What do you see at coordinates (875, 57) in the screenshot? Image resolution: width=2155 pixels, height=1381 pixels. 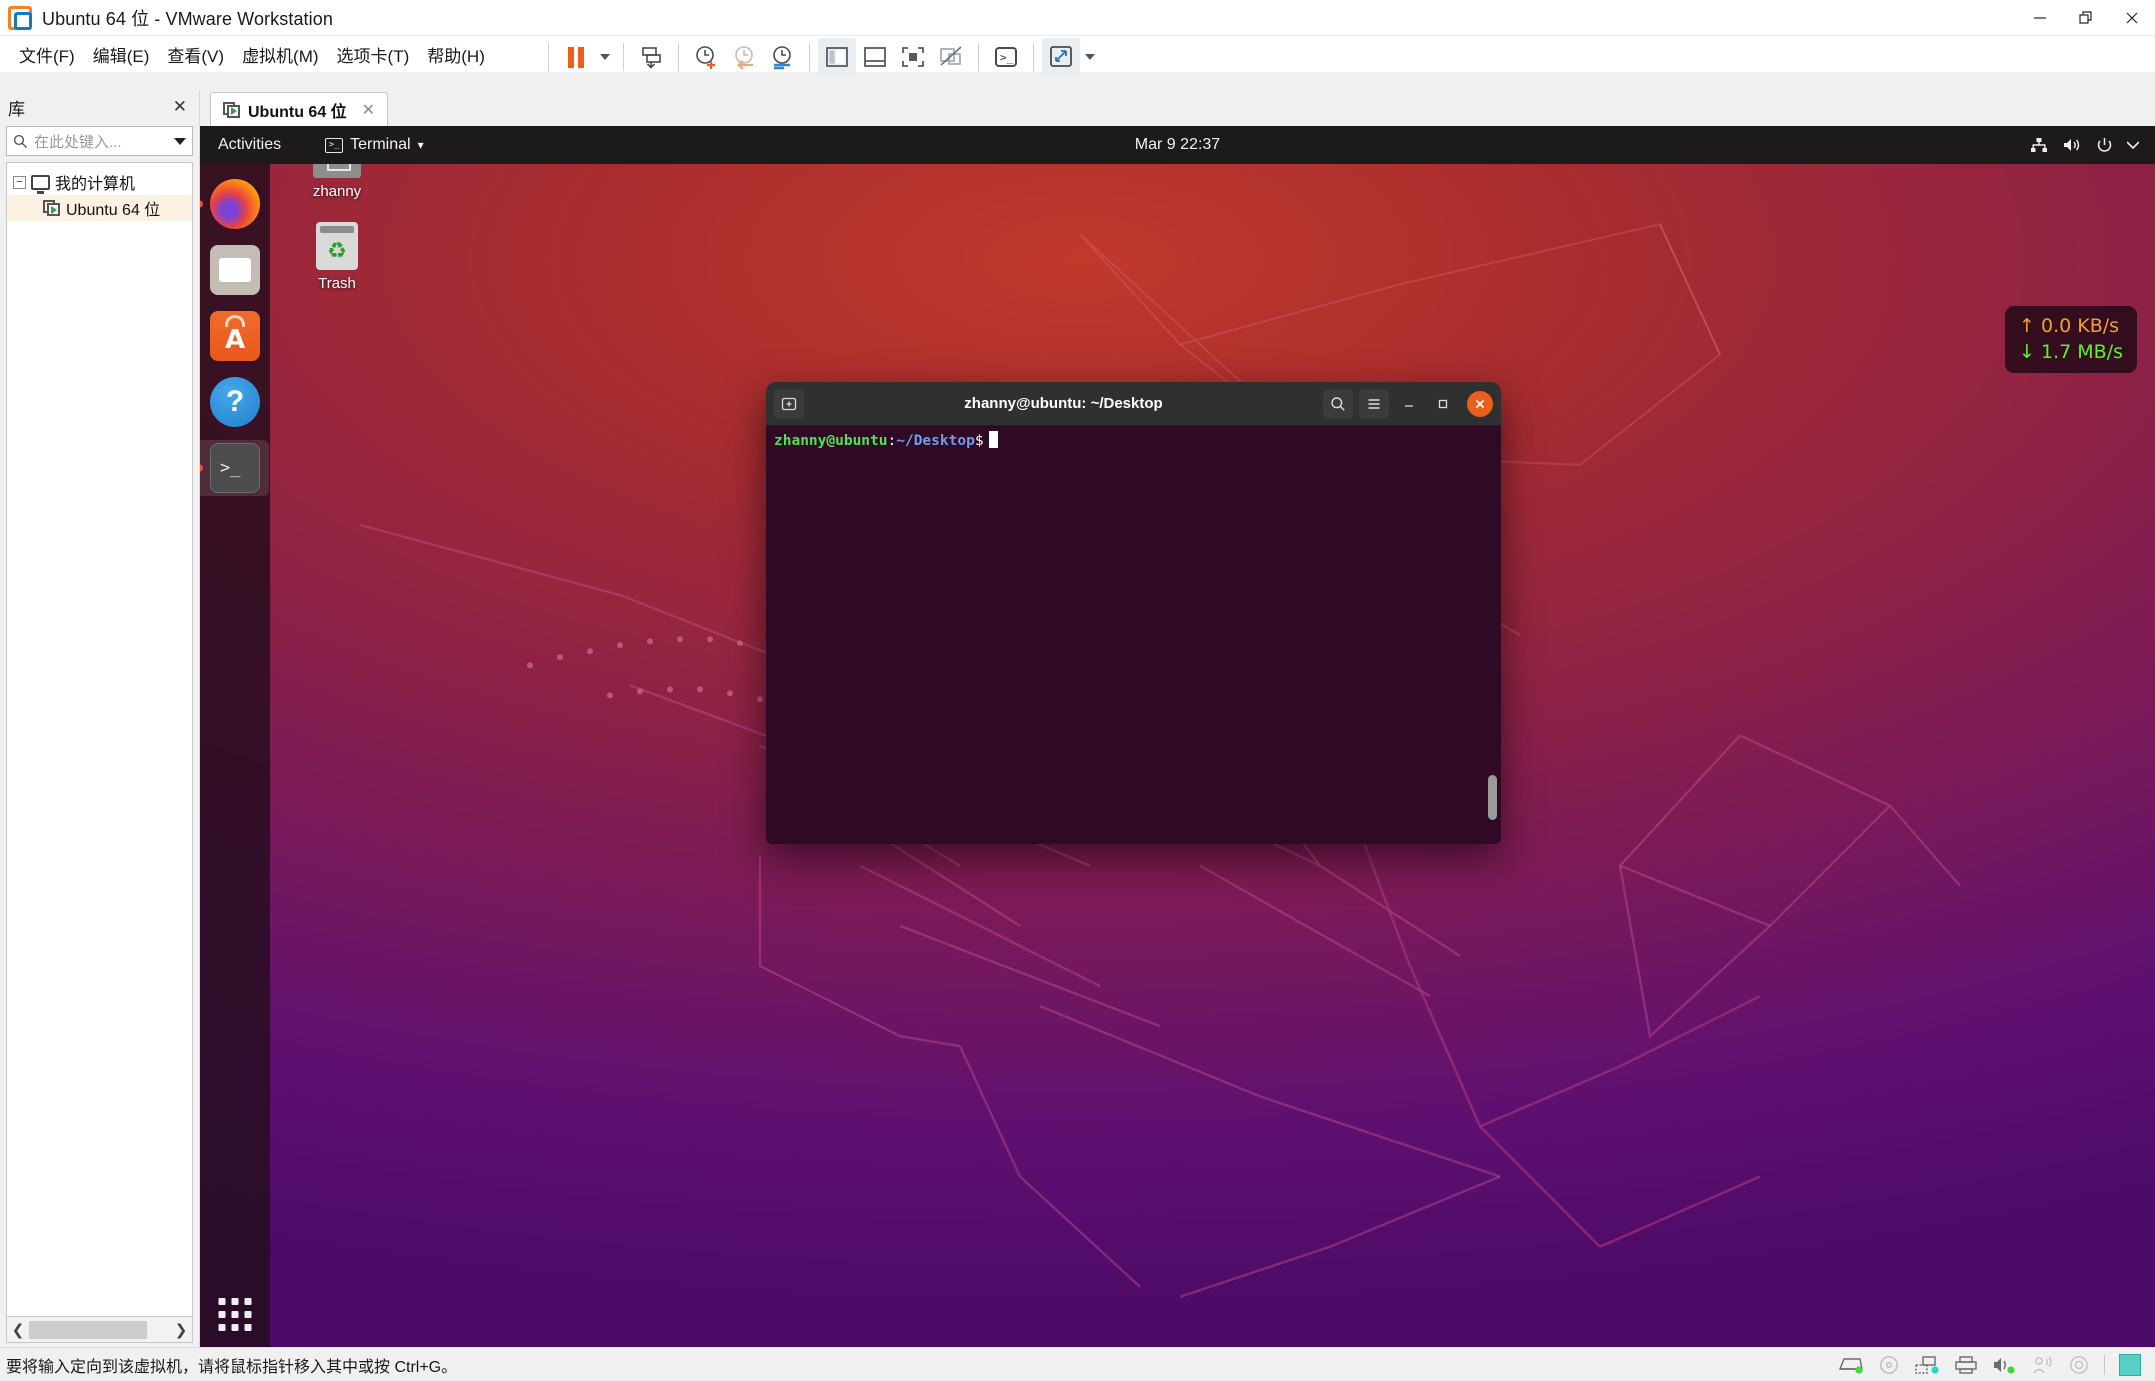 I see `show-thumbnail-bar-icon` at bounding box center [875, 57].